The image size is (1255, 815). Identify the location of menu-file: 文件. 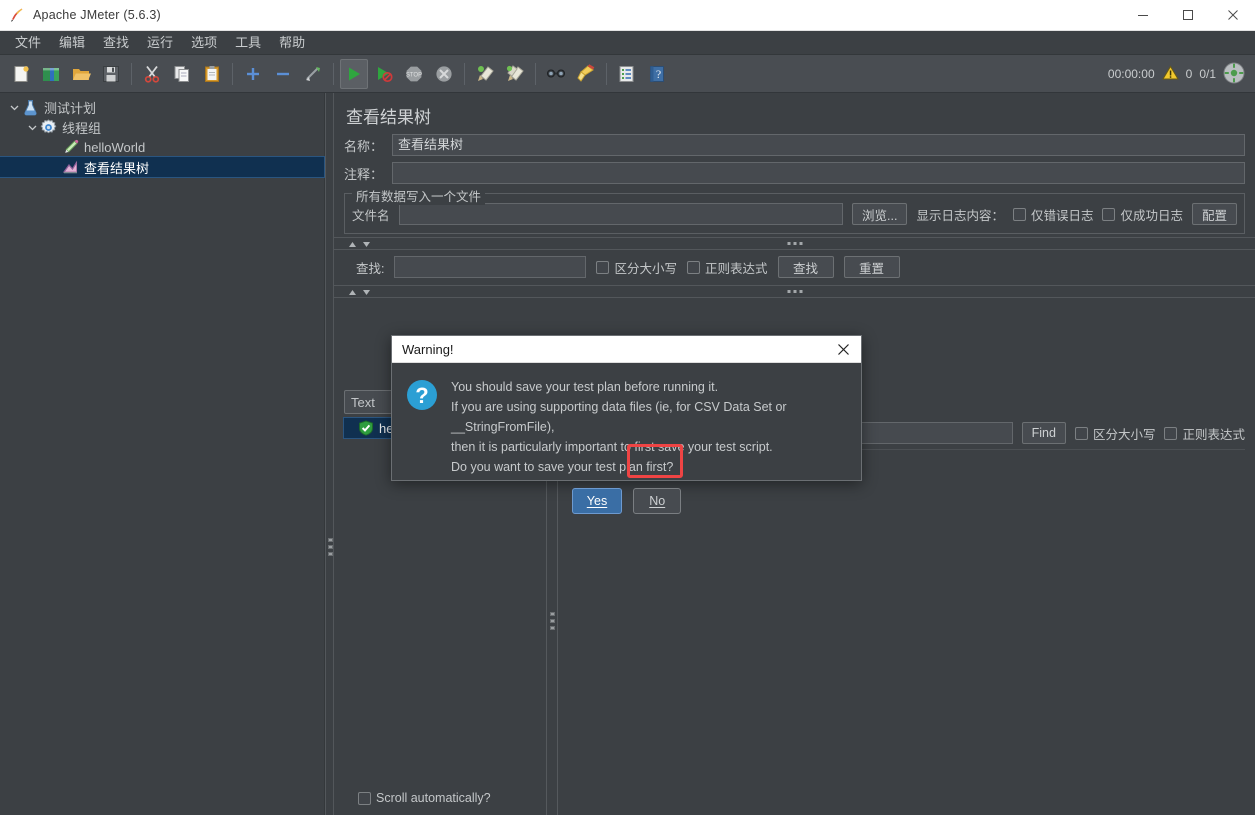
(28, 43).